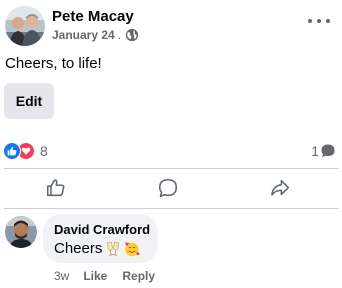 This screenshot has height=288, width=342. What do you see at coordinates (132, 35) in the screenshot?
I see `globe-icon` at bounding box center [132, 35].